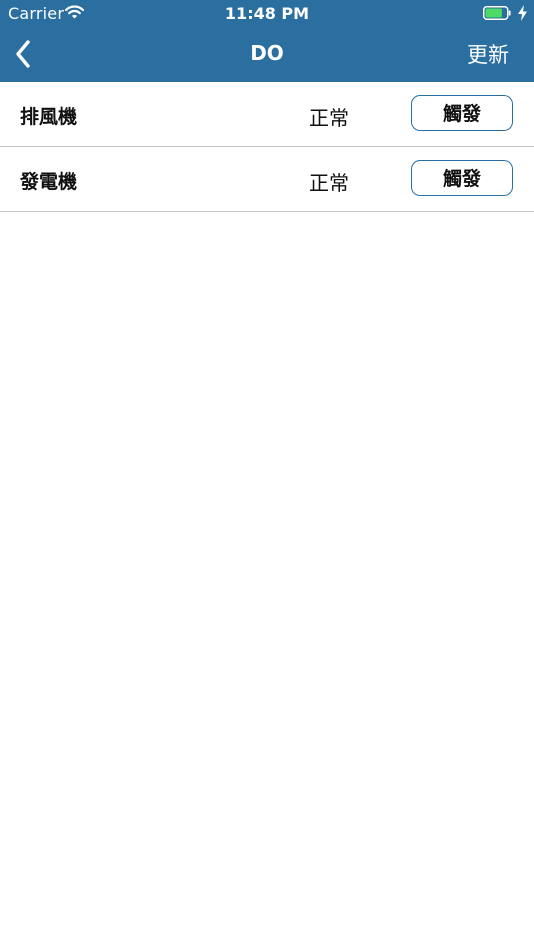  I want to click on navigation-bar: DO 更新, so click(267, 55).